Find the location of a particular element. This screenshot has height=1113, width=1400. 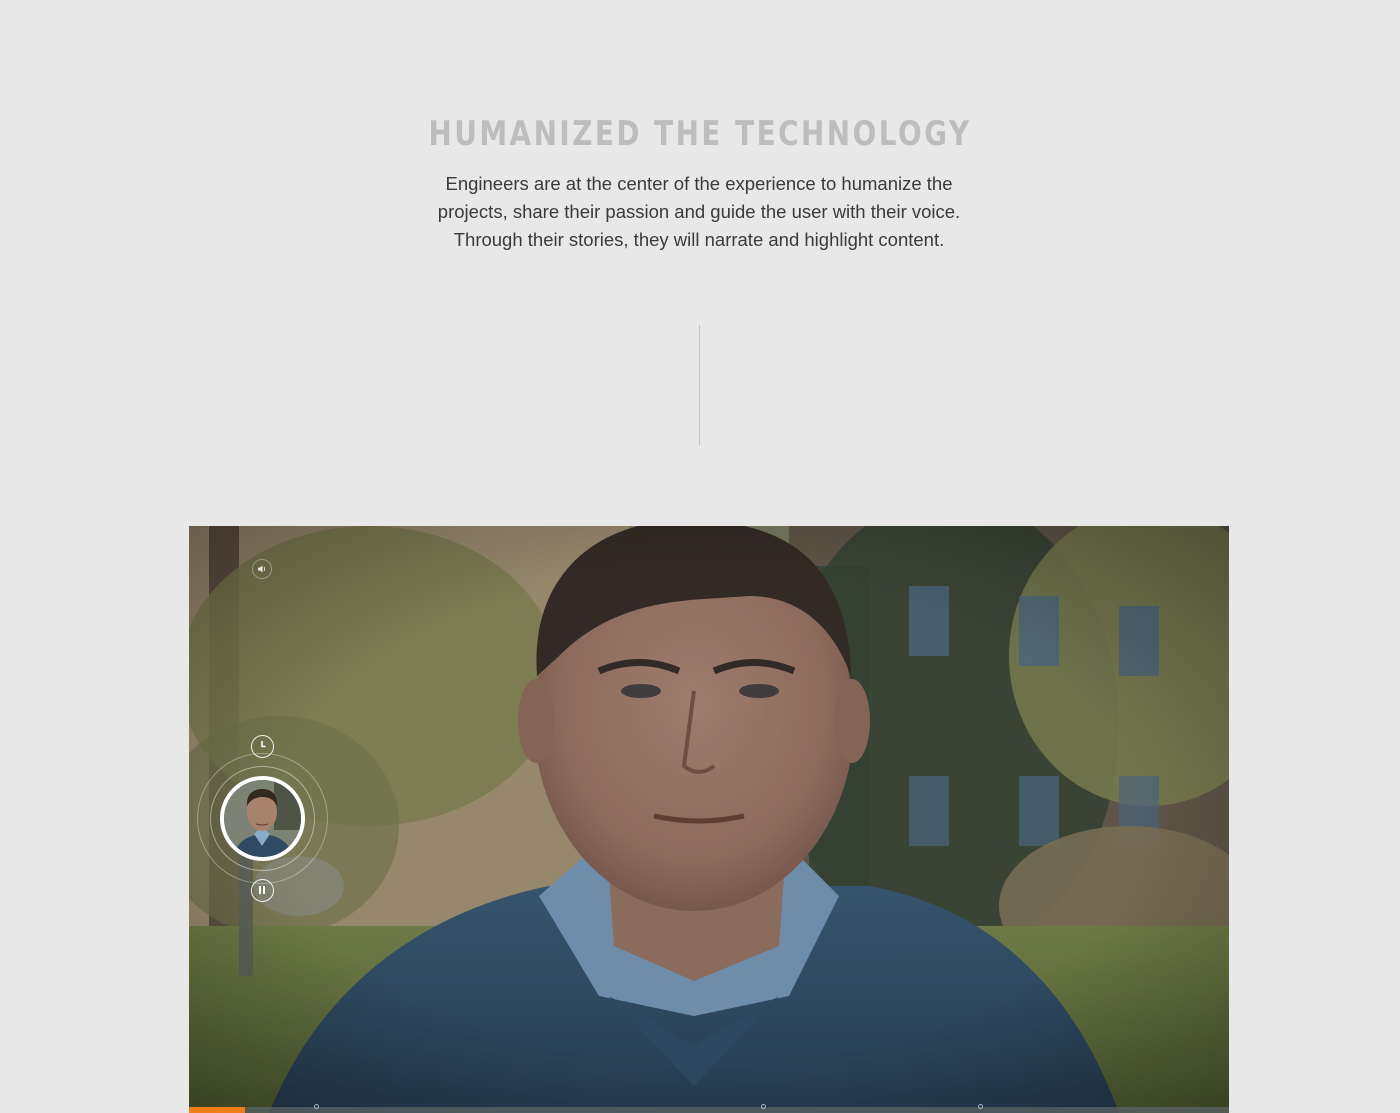

engineer-avatar-image is located at coordinates (262, 818).